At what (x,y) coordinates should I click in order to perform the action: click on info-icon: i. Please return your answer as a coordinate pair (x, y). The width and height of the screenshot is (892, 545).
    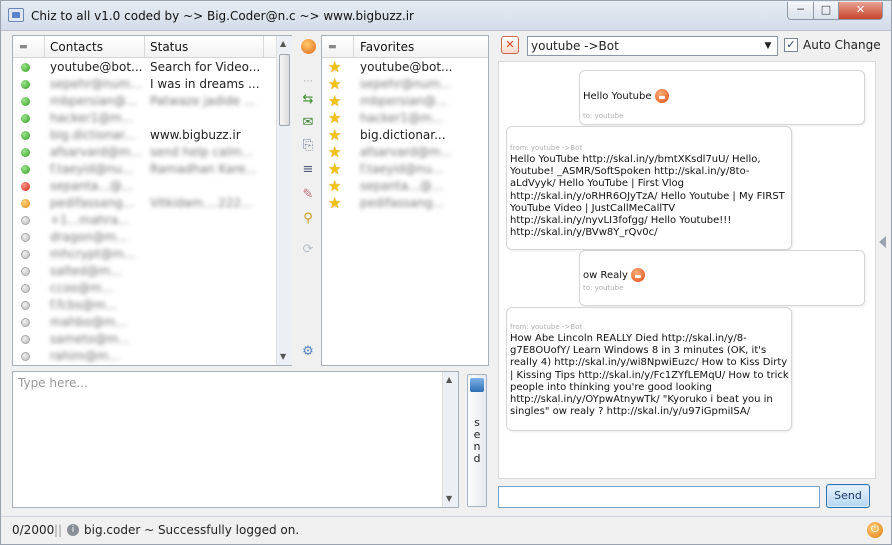
    Looking at the image, I should click on (73, 530).